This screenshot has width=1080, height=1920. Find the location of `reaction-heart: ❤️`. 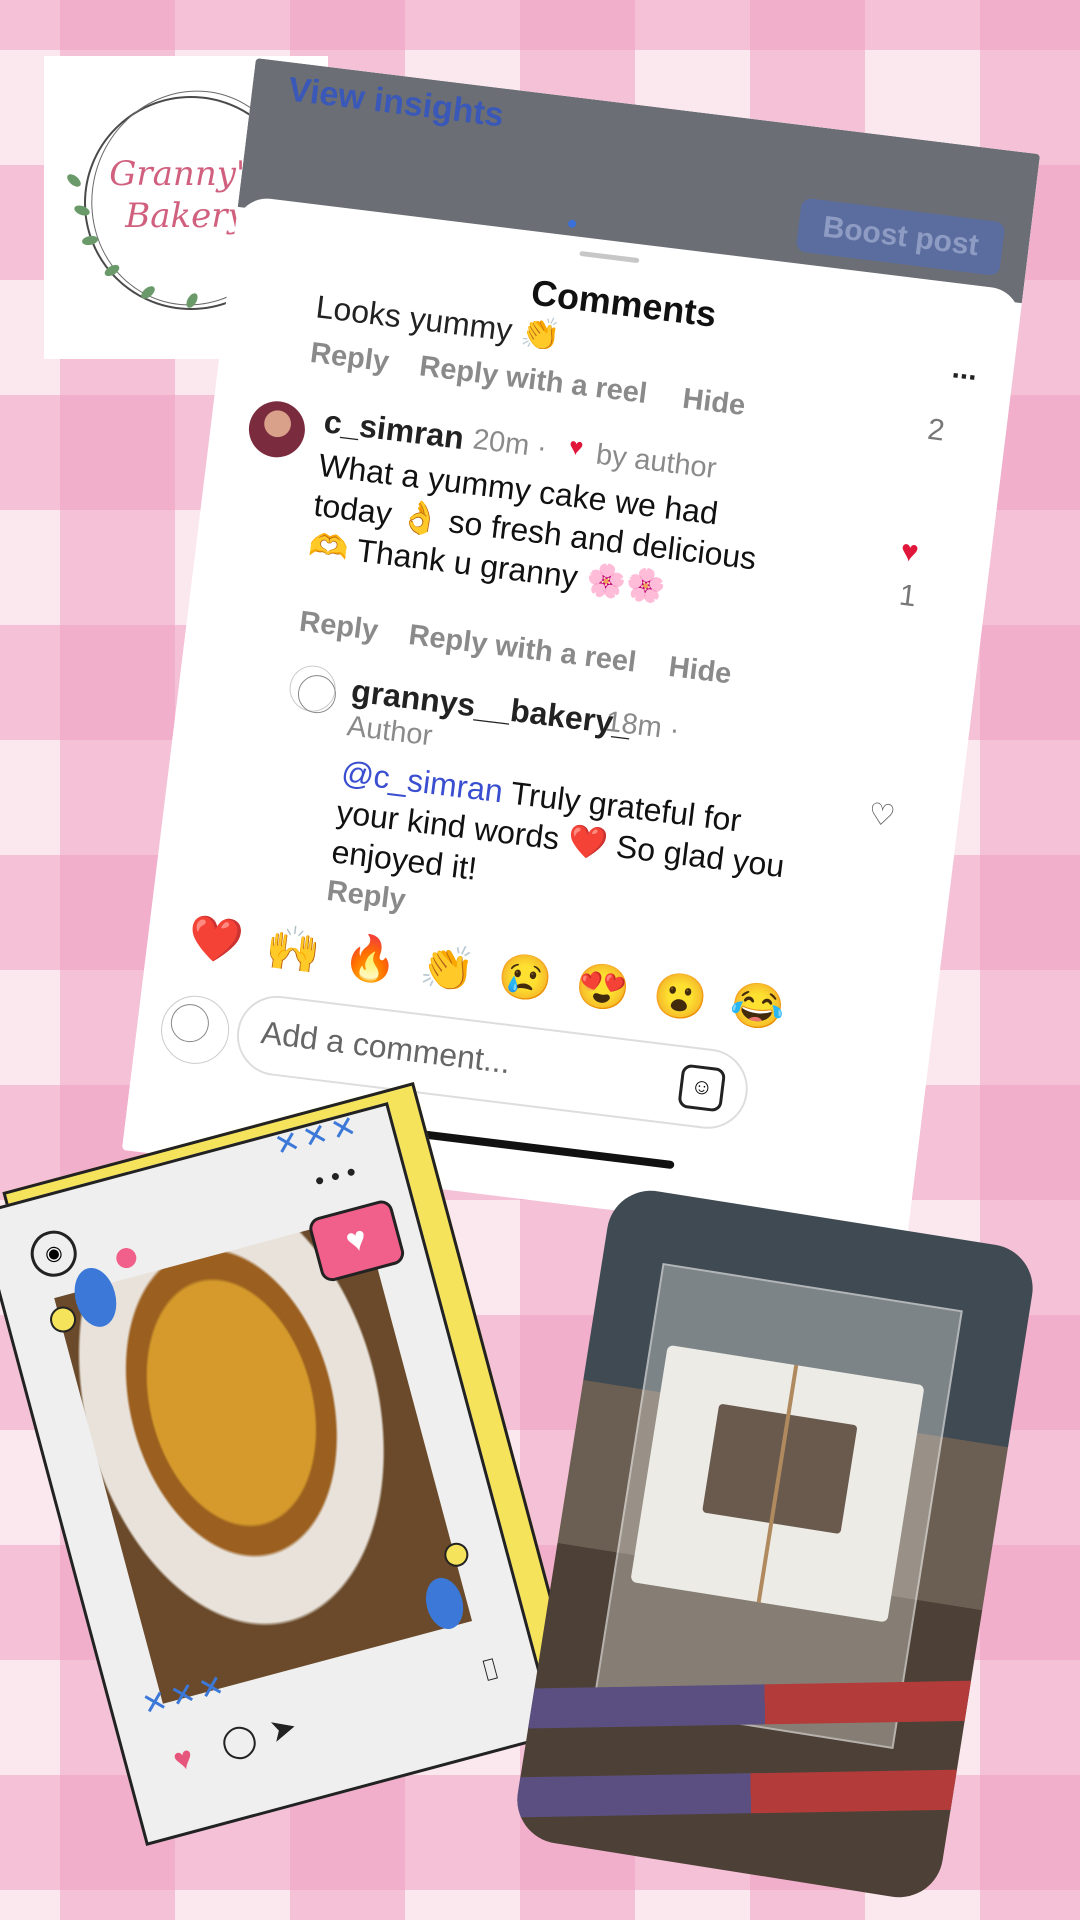

reaction-heart: ❤️ is located at coordinates (215, 940).